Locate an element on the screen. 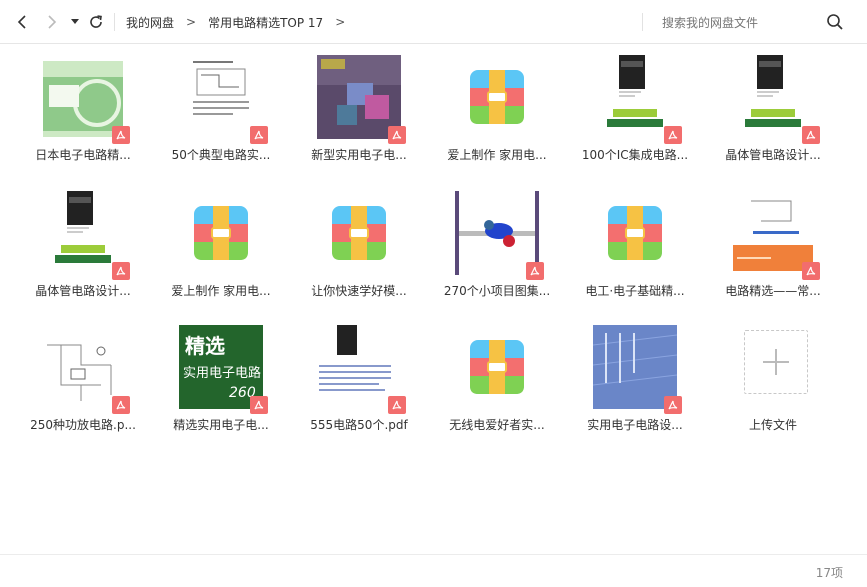  caret-down-icon is located at coordinates (75, 21).